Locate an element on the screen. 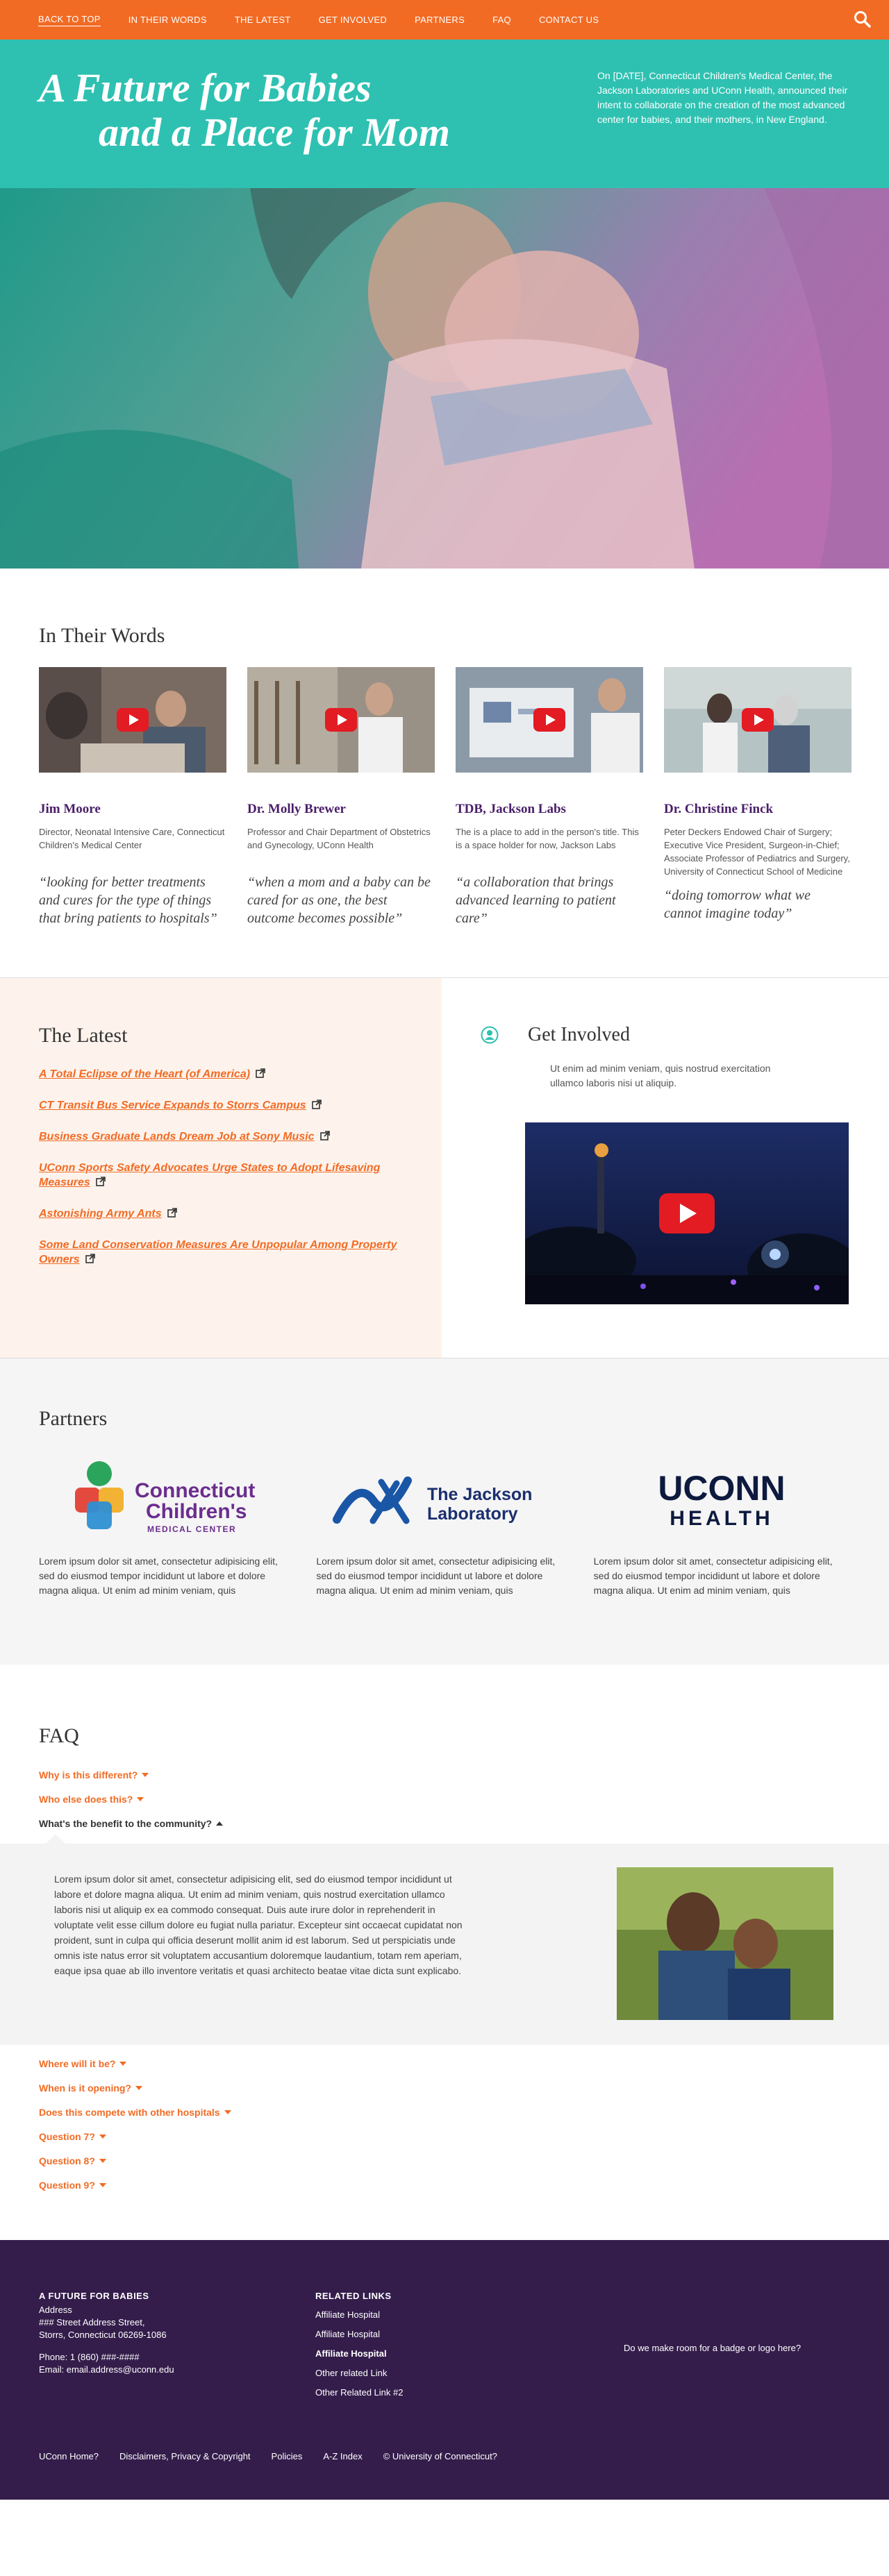  footer-address-line: Storrs, Connecticut 06269-1086 is located at coordinates (103, 2335).